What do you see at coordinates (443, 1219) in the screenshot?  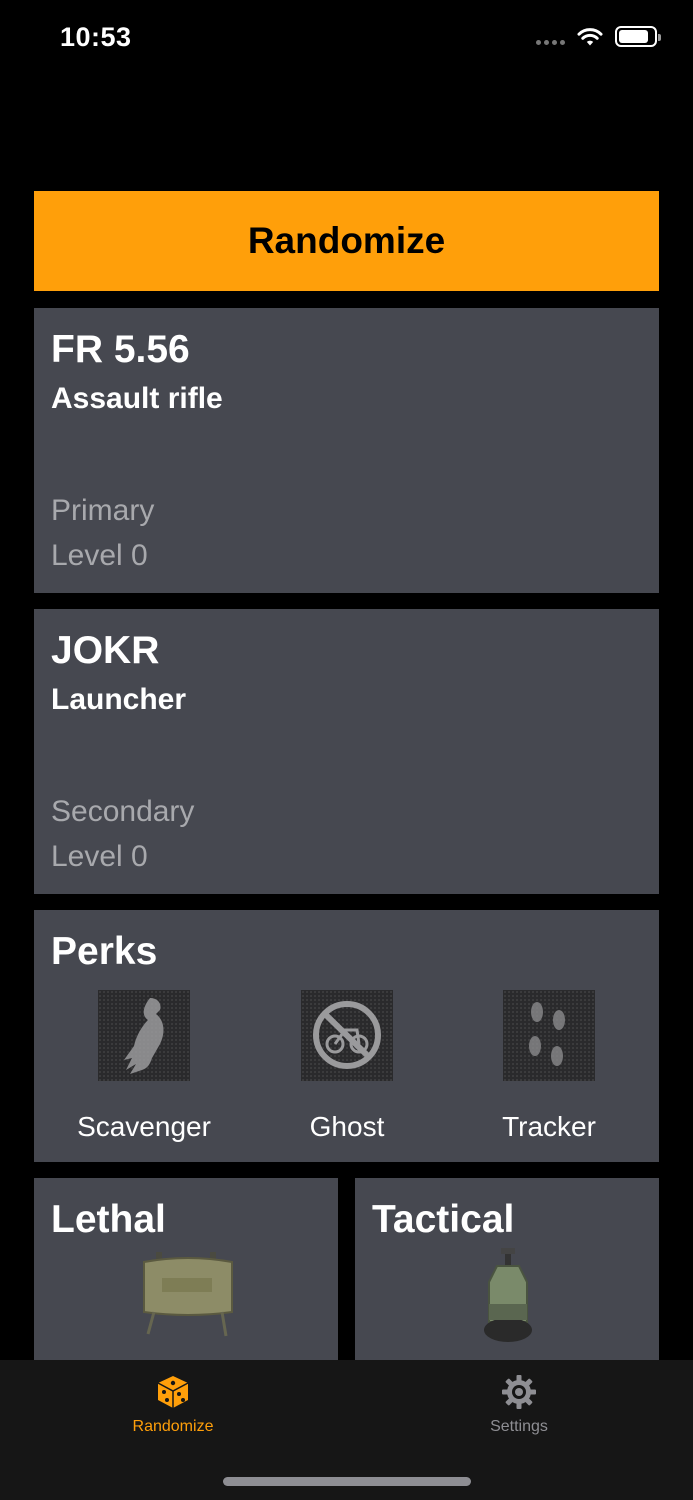 I see `tactical-title: Tactical` at bounding box center [443, 1219].